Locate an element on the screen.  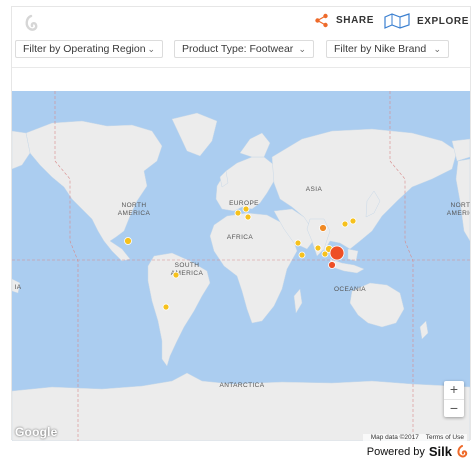
google-attribution: Google is located at coordinates (36, 432).